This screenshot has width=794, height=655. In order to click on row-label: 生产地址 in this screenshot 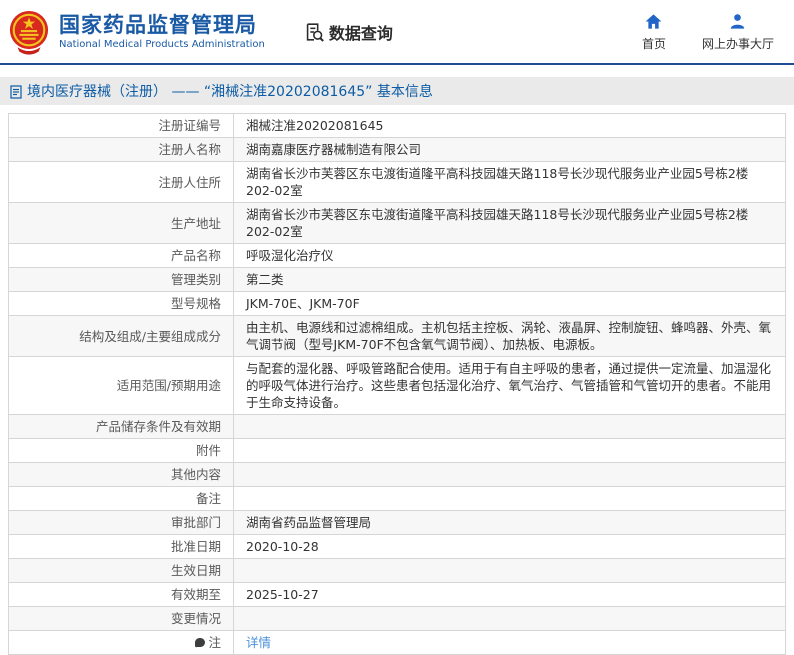, I will do `click(121, 223)`.